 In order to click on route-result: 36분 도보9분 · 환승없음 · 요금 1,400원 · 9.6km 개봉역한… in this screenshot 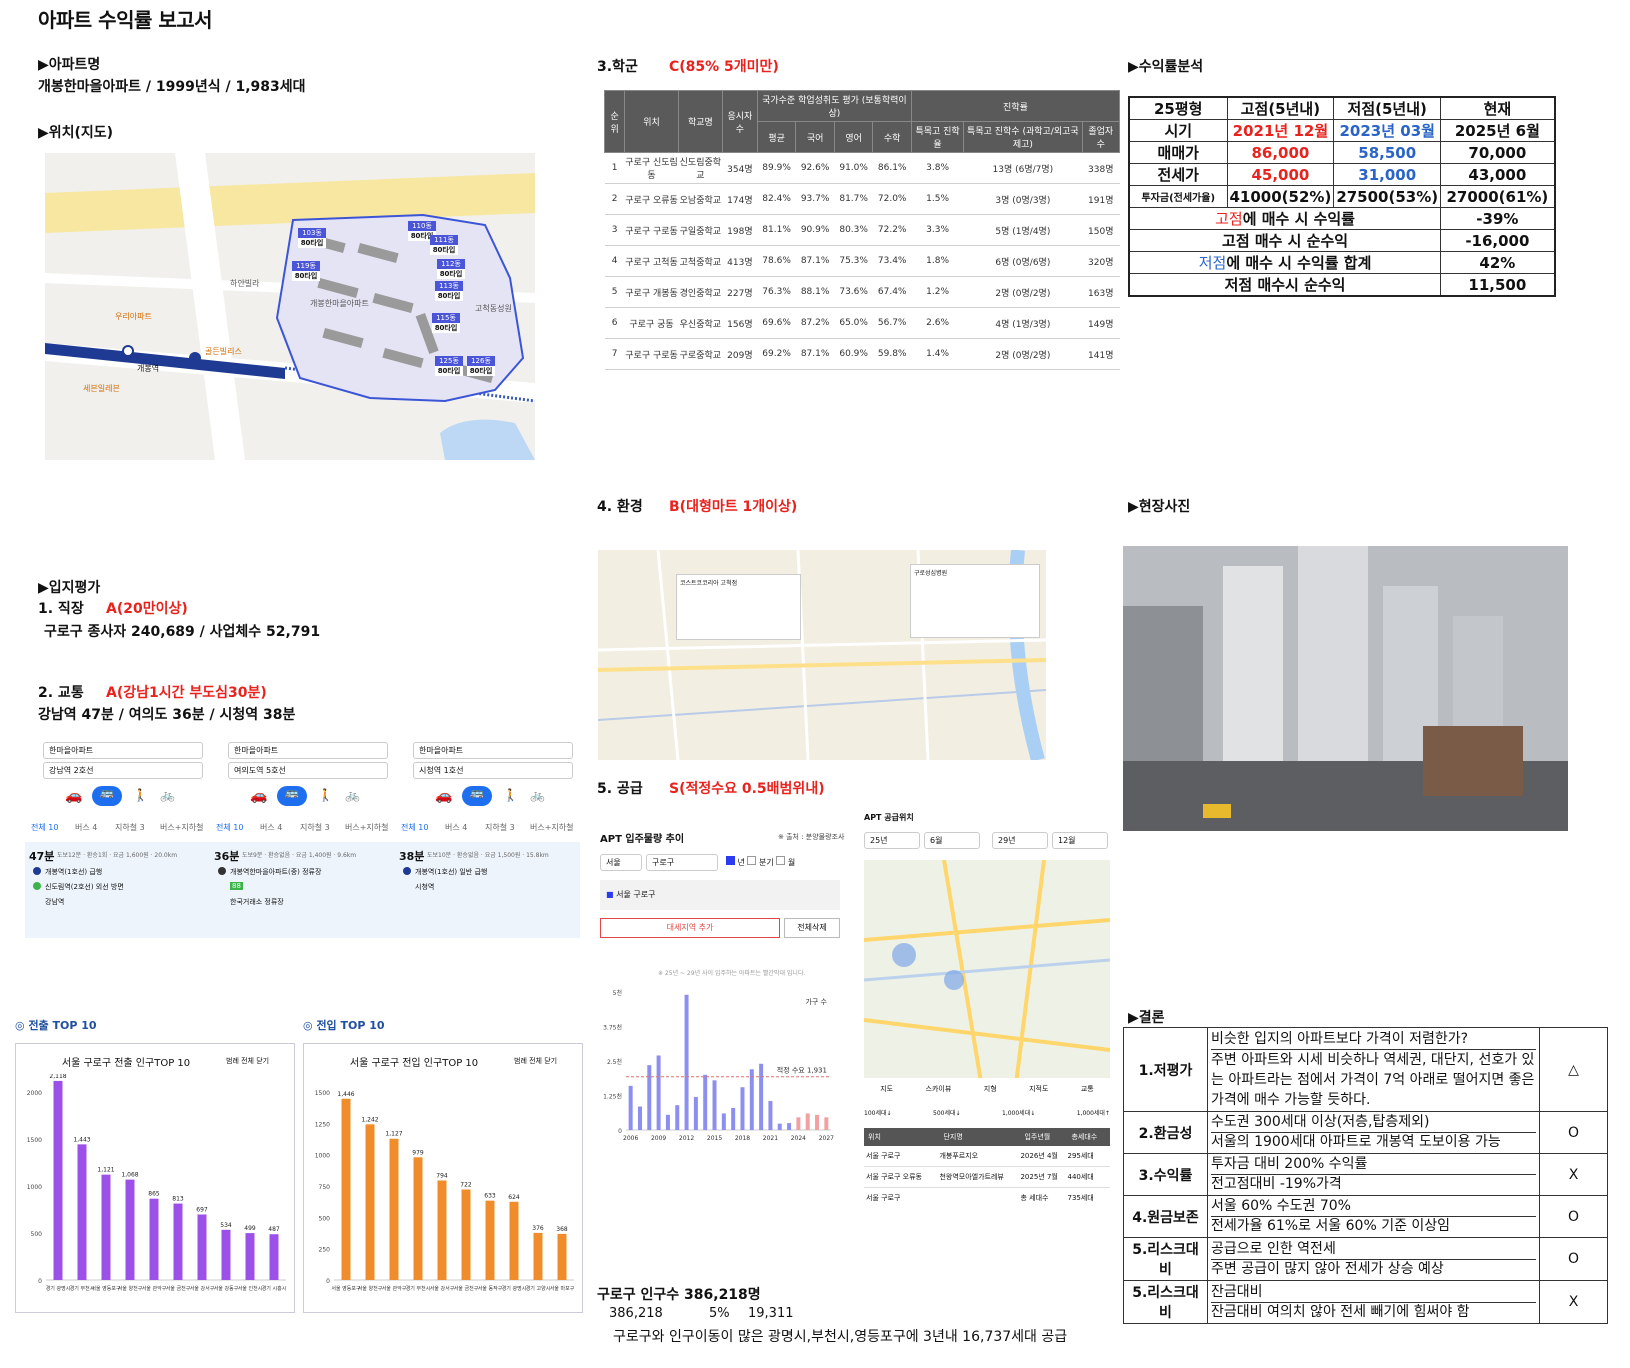, I will do `click(302, 890)`.